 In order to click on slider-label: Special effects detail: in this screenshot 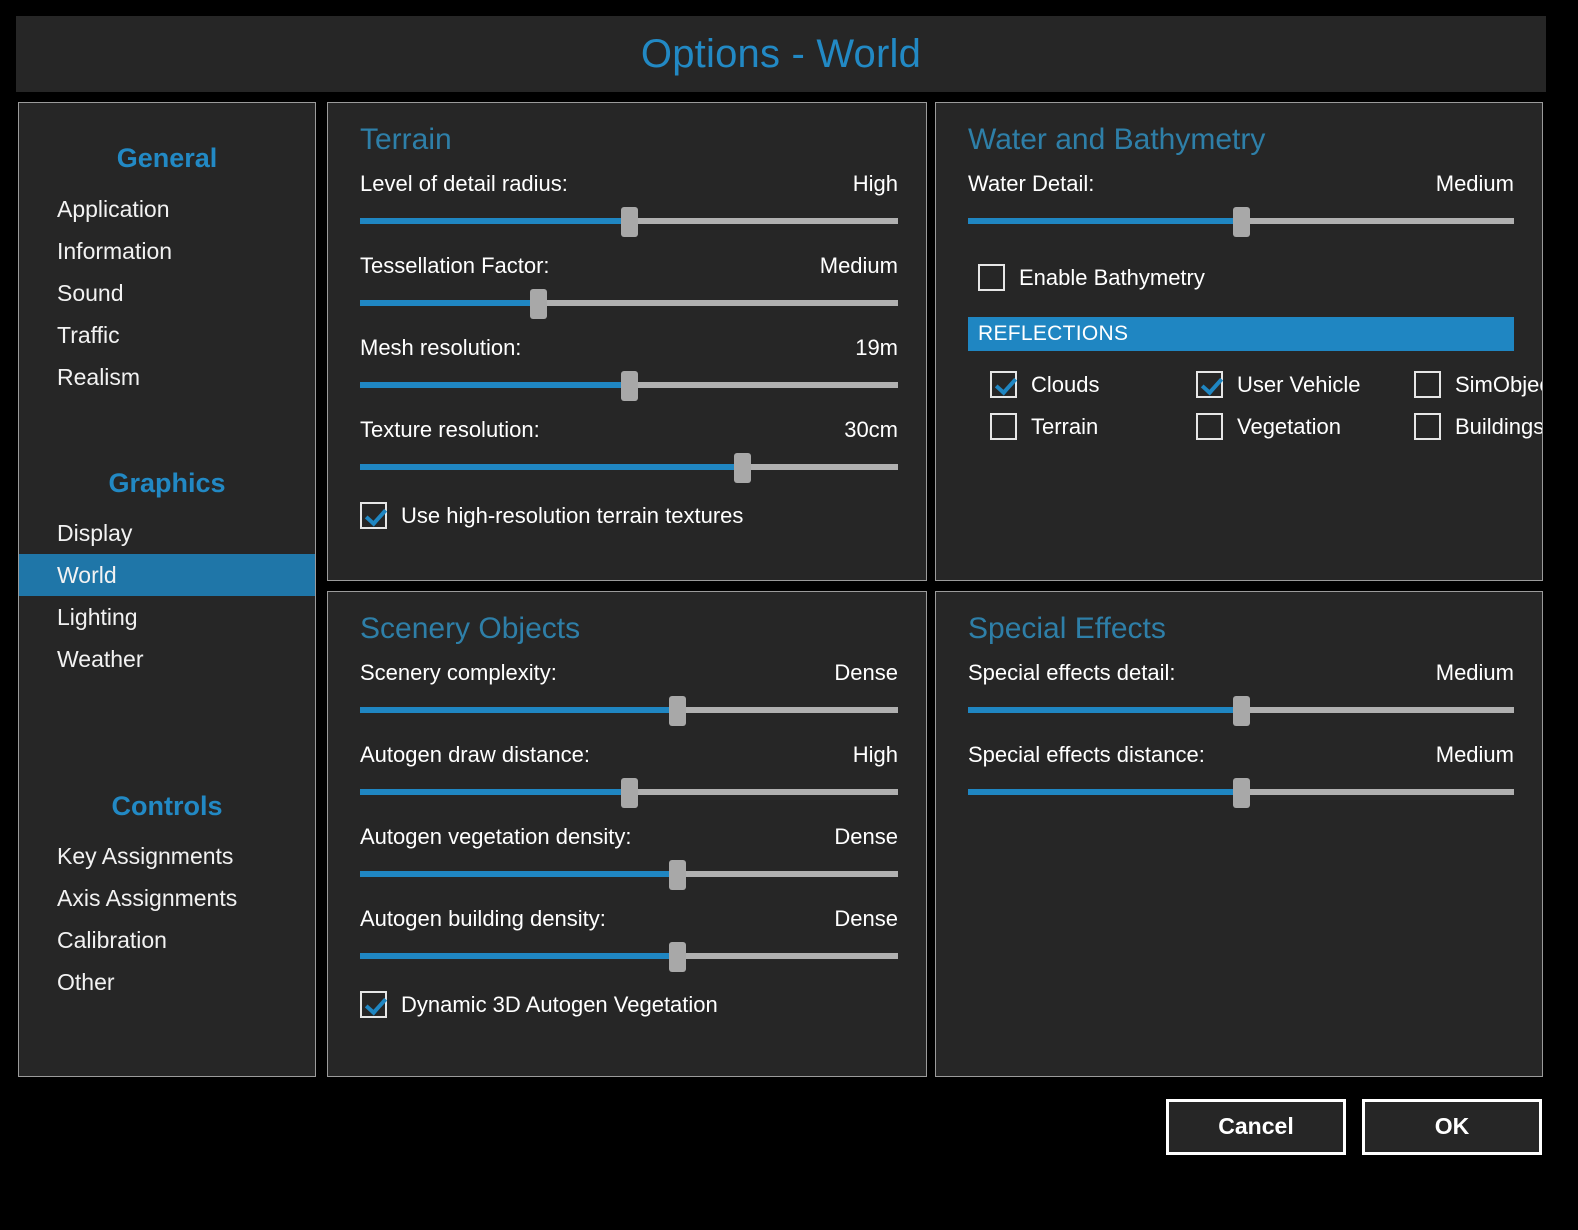, I will do `click(1072, 672)`.